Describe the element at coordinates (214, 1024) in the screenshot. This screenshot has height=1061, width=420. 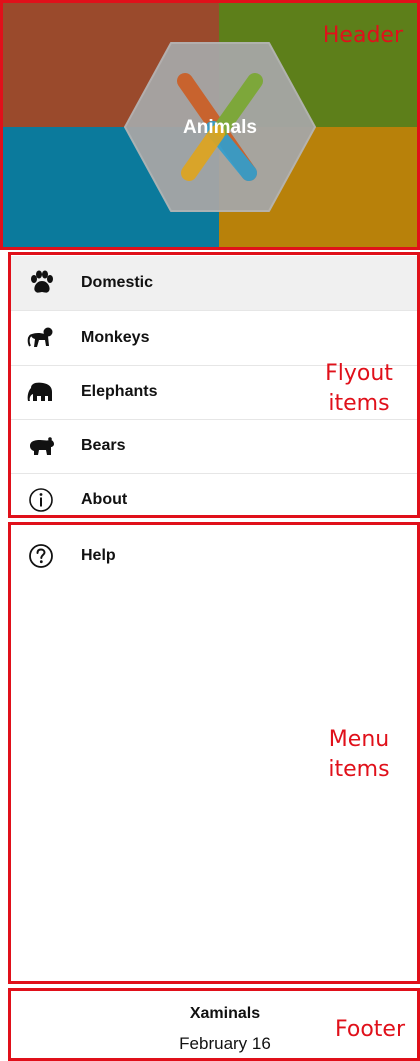
I see `flyout-footer: Xaminals February 16 Footer` at that location.